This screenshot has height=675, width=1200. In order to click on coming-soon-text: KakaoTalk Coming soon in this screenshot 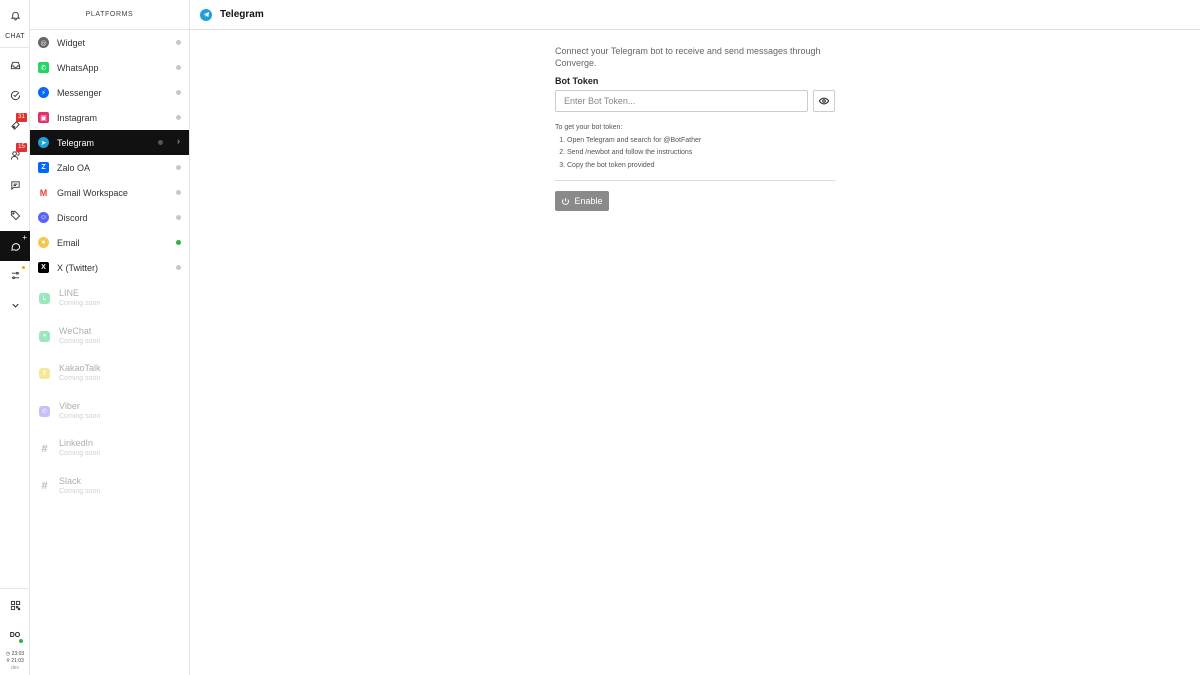, I will do `click(80, 373)`.